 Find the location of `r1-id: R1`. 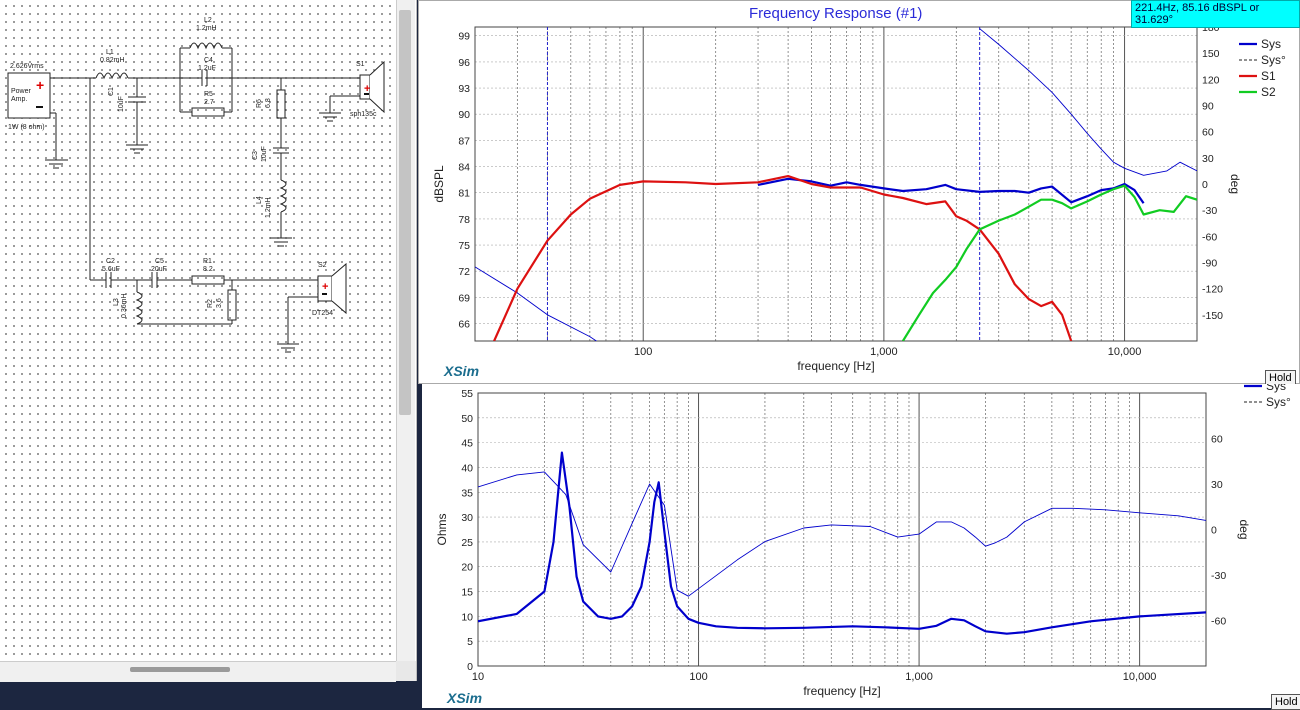

r1-id: R1 is located at coordinates (207, 261).